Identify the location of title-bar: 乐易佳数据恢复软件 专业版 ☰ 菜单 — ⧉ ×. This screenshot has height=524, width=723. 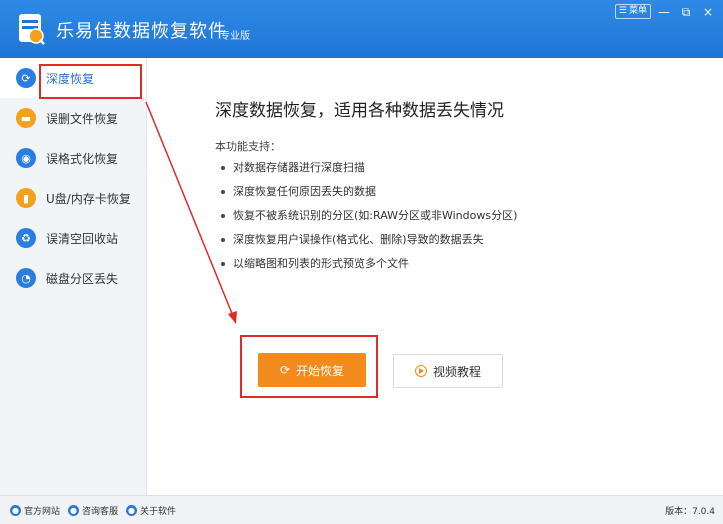
(361, 29).